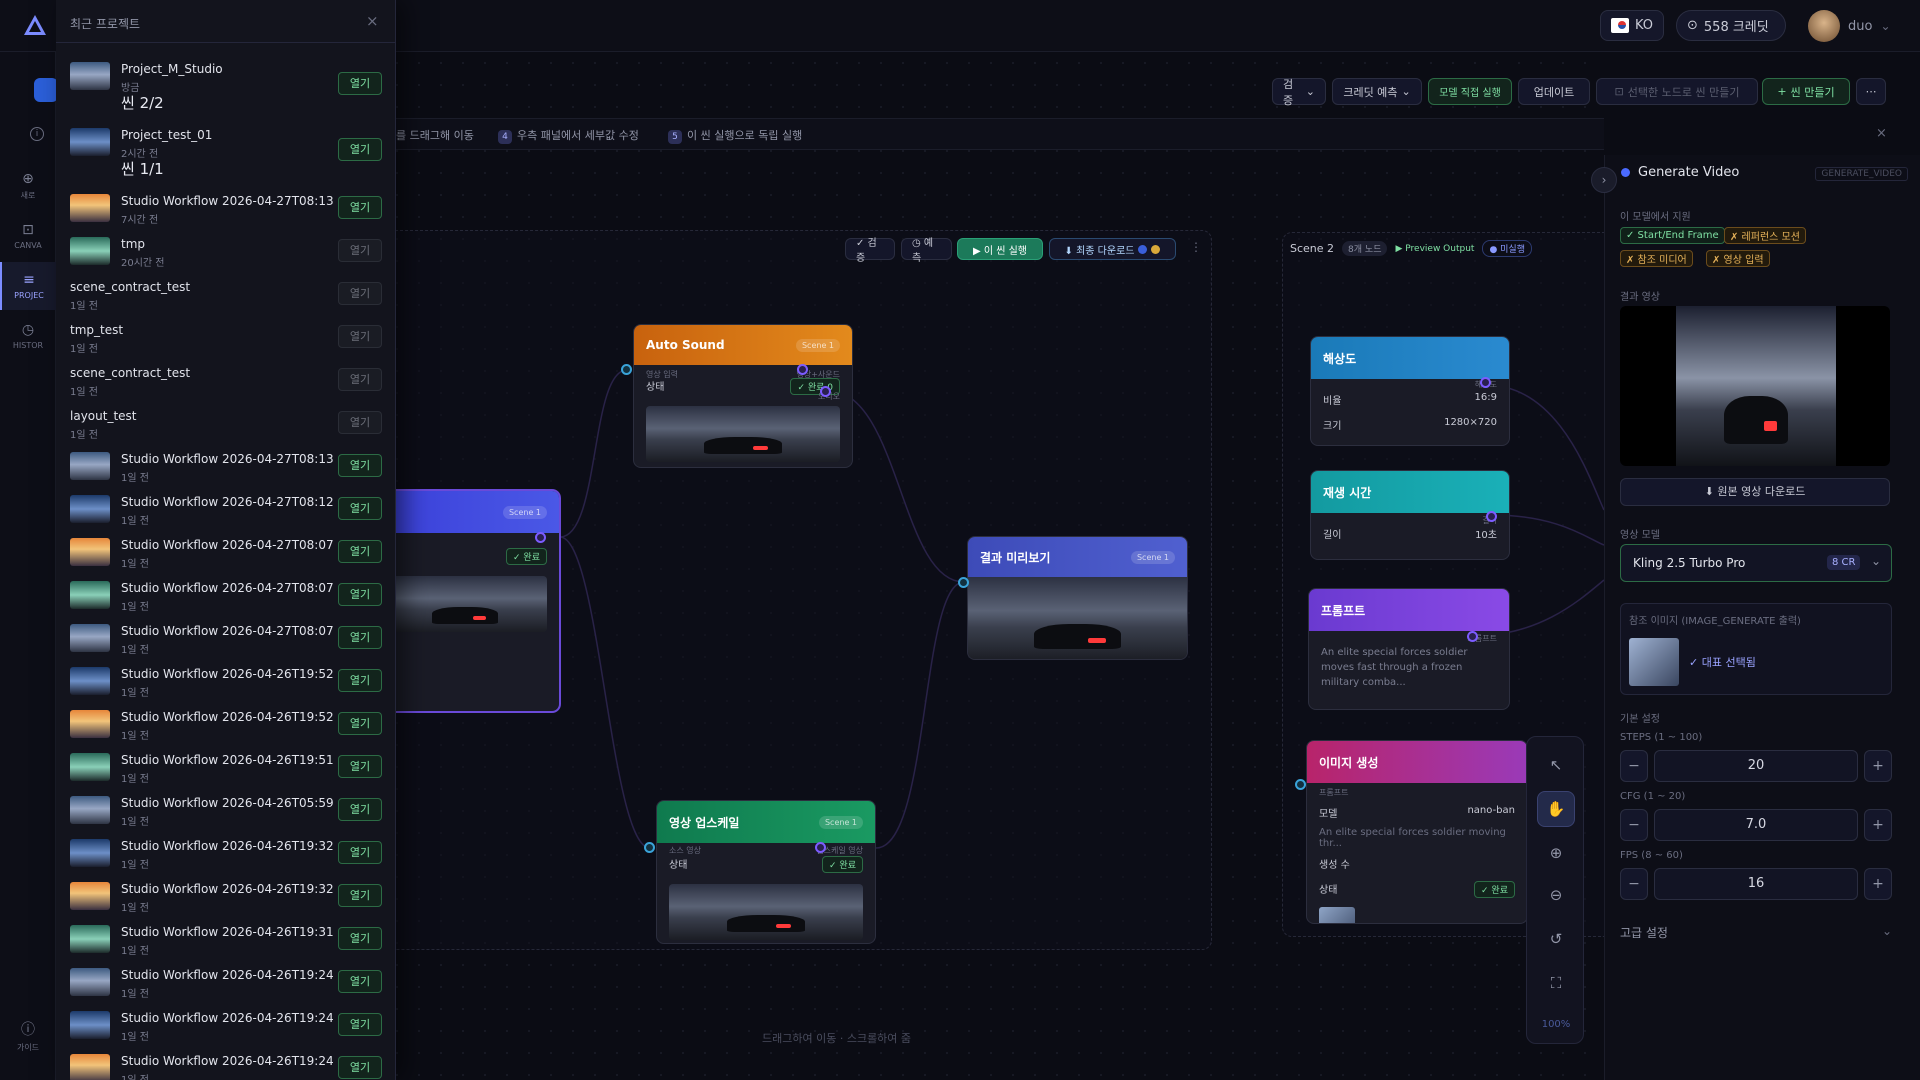 The width and height of the screenshot is (1920, 1080). Describe the element at coordinates (226, 811) in the screenshot. I see `project-list-item: Studio Workflow 2026-04-26T05:59 1일 전 열기` at that location.